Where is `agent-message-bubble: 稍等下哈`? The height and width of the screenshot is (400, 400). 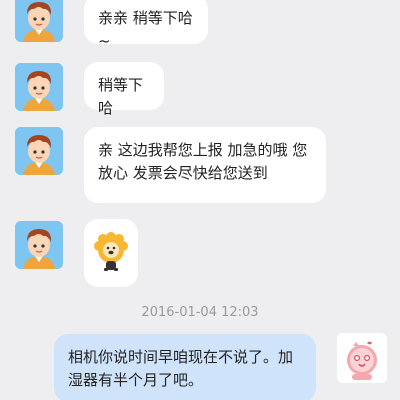
agent-message-bubble: 稍等下哈 is located at coordinates (124, 89).